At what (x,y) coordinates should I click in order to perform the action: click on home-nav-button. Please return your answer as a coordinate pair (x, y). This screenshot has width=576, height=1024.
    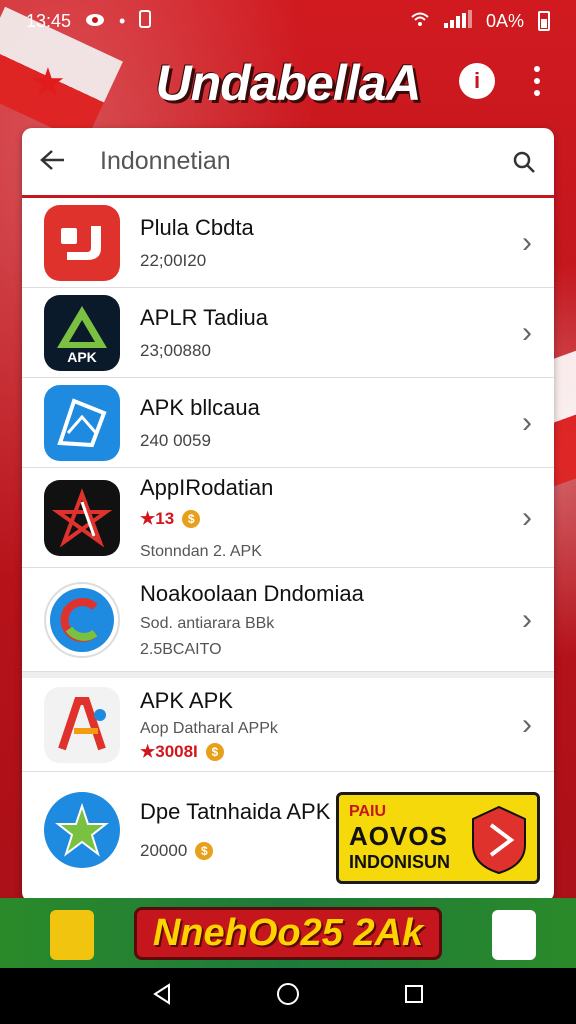
    Looking at the image, I should click on (288, 996).